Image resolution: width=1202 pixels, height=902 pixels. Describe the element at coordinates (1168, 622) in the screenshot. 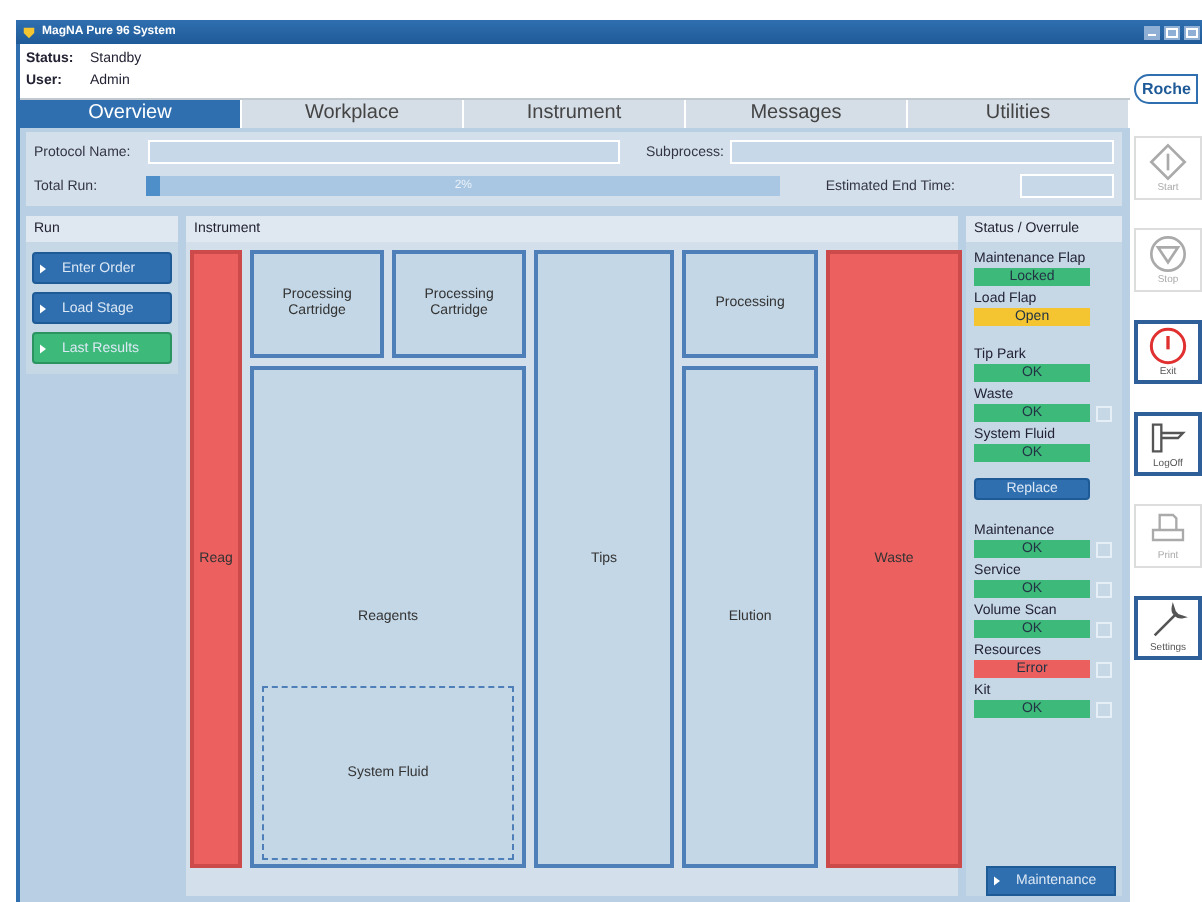

I see `wrench-icon` at that location.